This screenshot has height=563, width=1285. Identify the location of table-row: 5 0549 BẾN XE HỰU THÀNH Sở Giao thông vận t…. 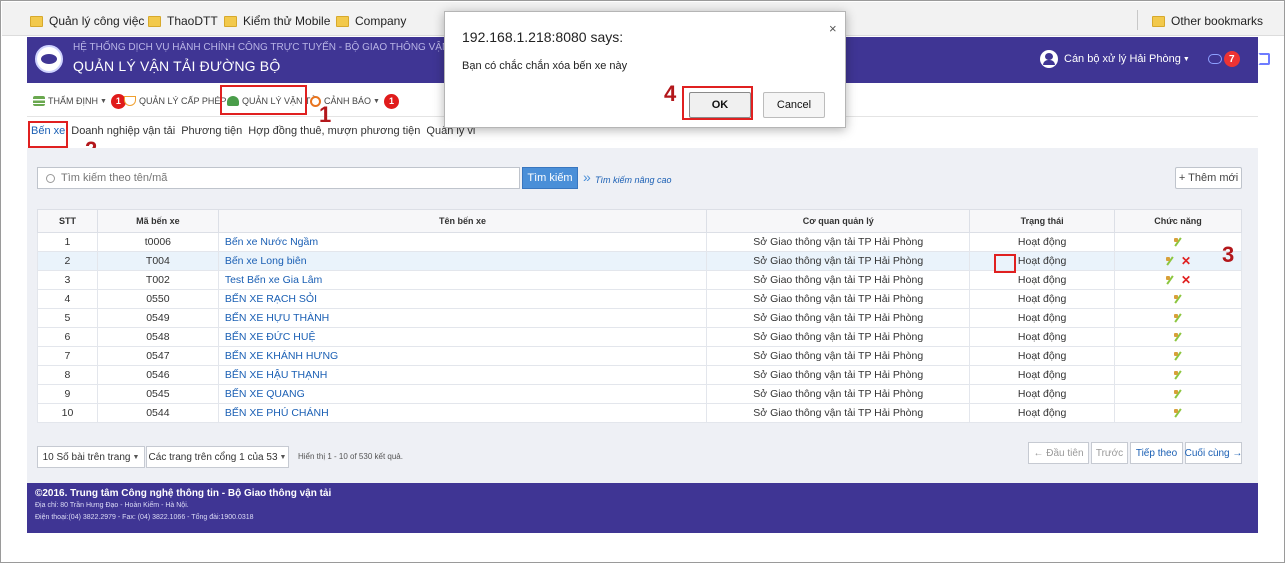
(639, 318).